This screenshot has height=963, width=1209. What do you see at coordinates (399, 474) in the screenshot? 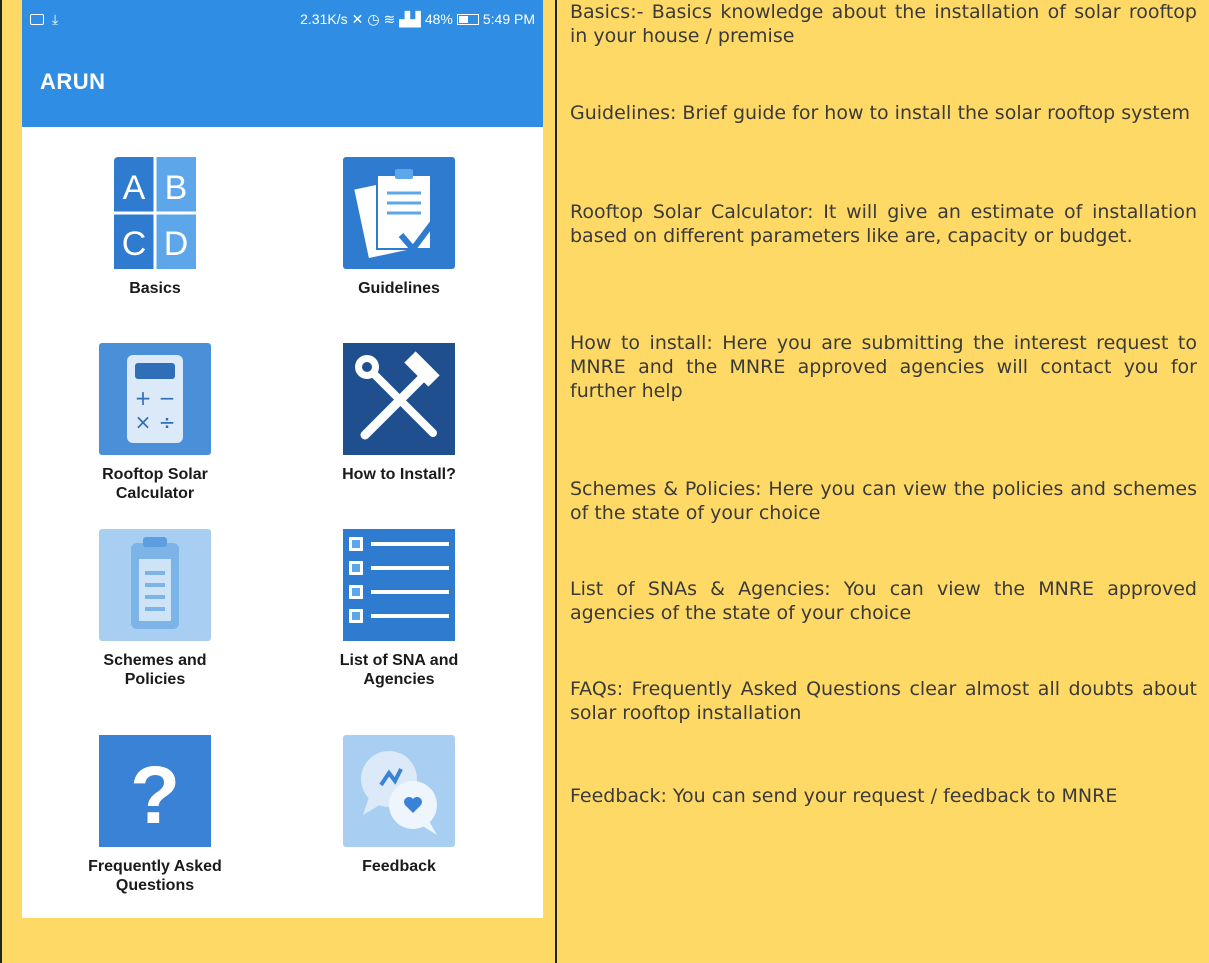
I see `tile-label: How to Install?` at bounding box center [399, 474].